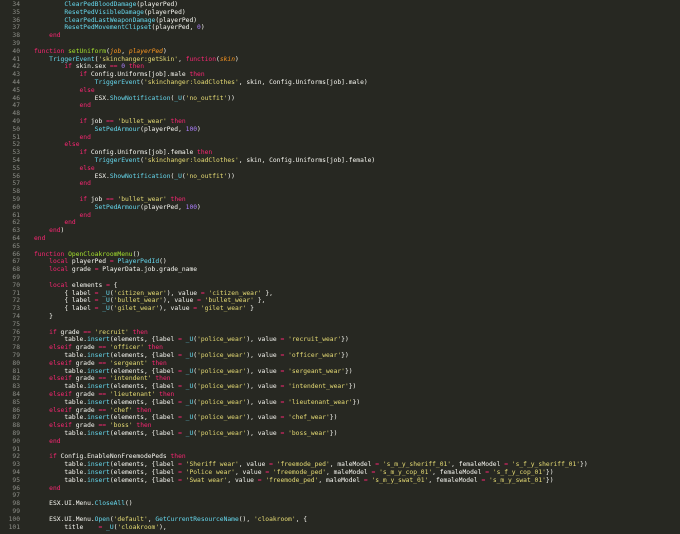 This screenshot has width=680, height=534. What do you see at coordinates (340, 177) in the screenshot?
I see `code-line: 56 ESX.ShowNotification(_U('no_outfit'))` at bounding box center [340, 177].